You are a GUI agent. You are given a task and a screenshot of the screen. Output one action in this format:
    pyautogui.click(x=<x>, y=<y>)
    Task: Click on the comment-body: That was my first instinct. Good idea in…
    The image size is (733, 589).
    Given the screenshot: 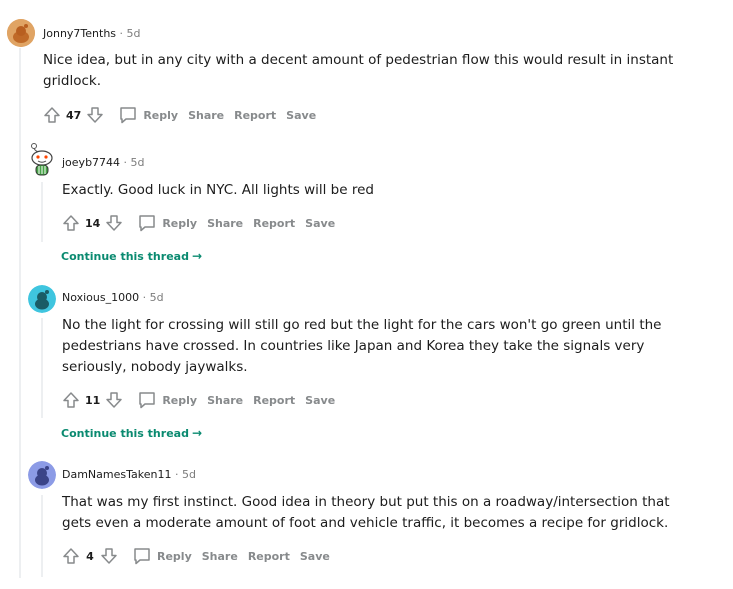 What is the action you would take?
    pyautogui.click(x=366, y=512)
    